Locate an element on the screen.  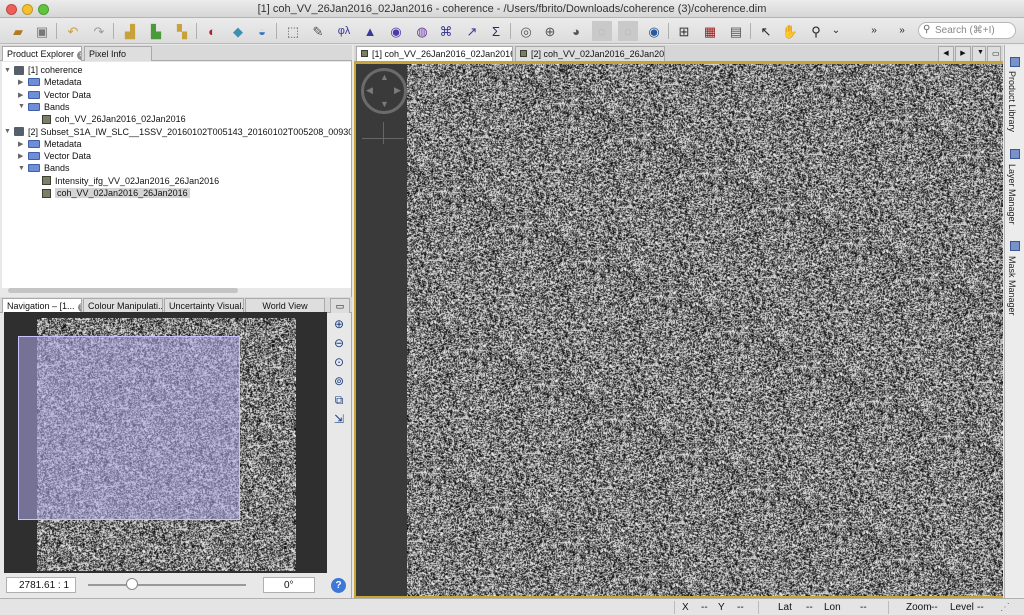
product-icon is located at coordinates (19, 70).